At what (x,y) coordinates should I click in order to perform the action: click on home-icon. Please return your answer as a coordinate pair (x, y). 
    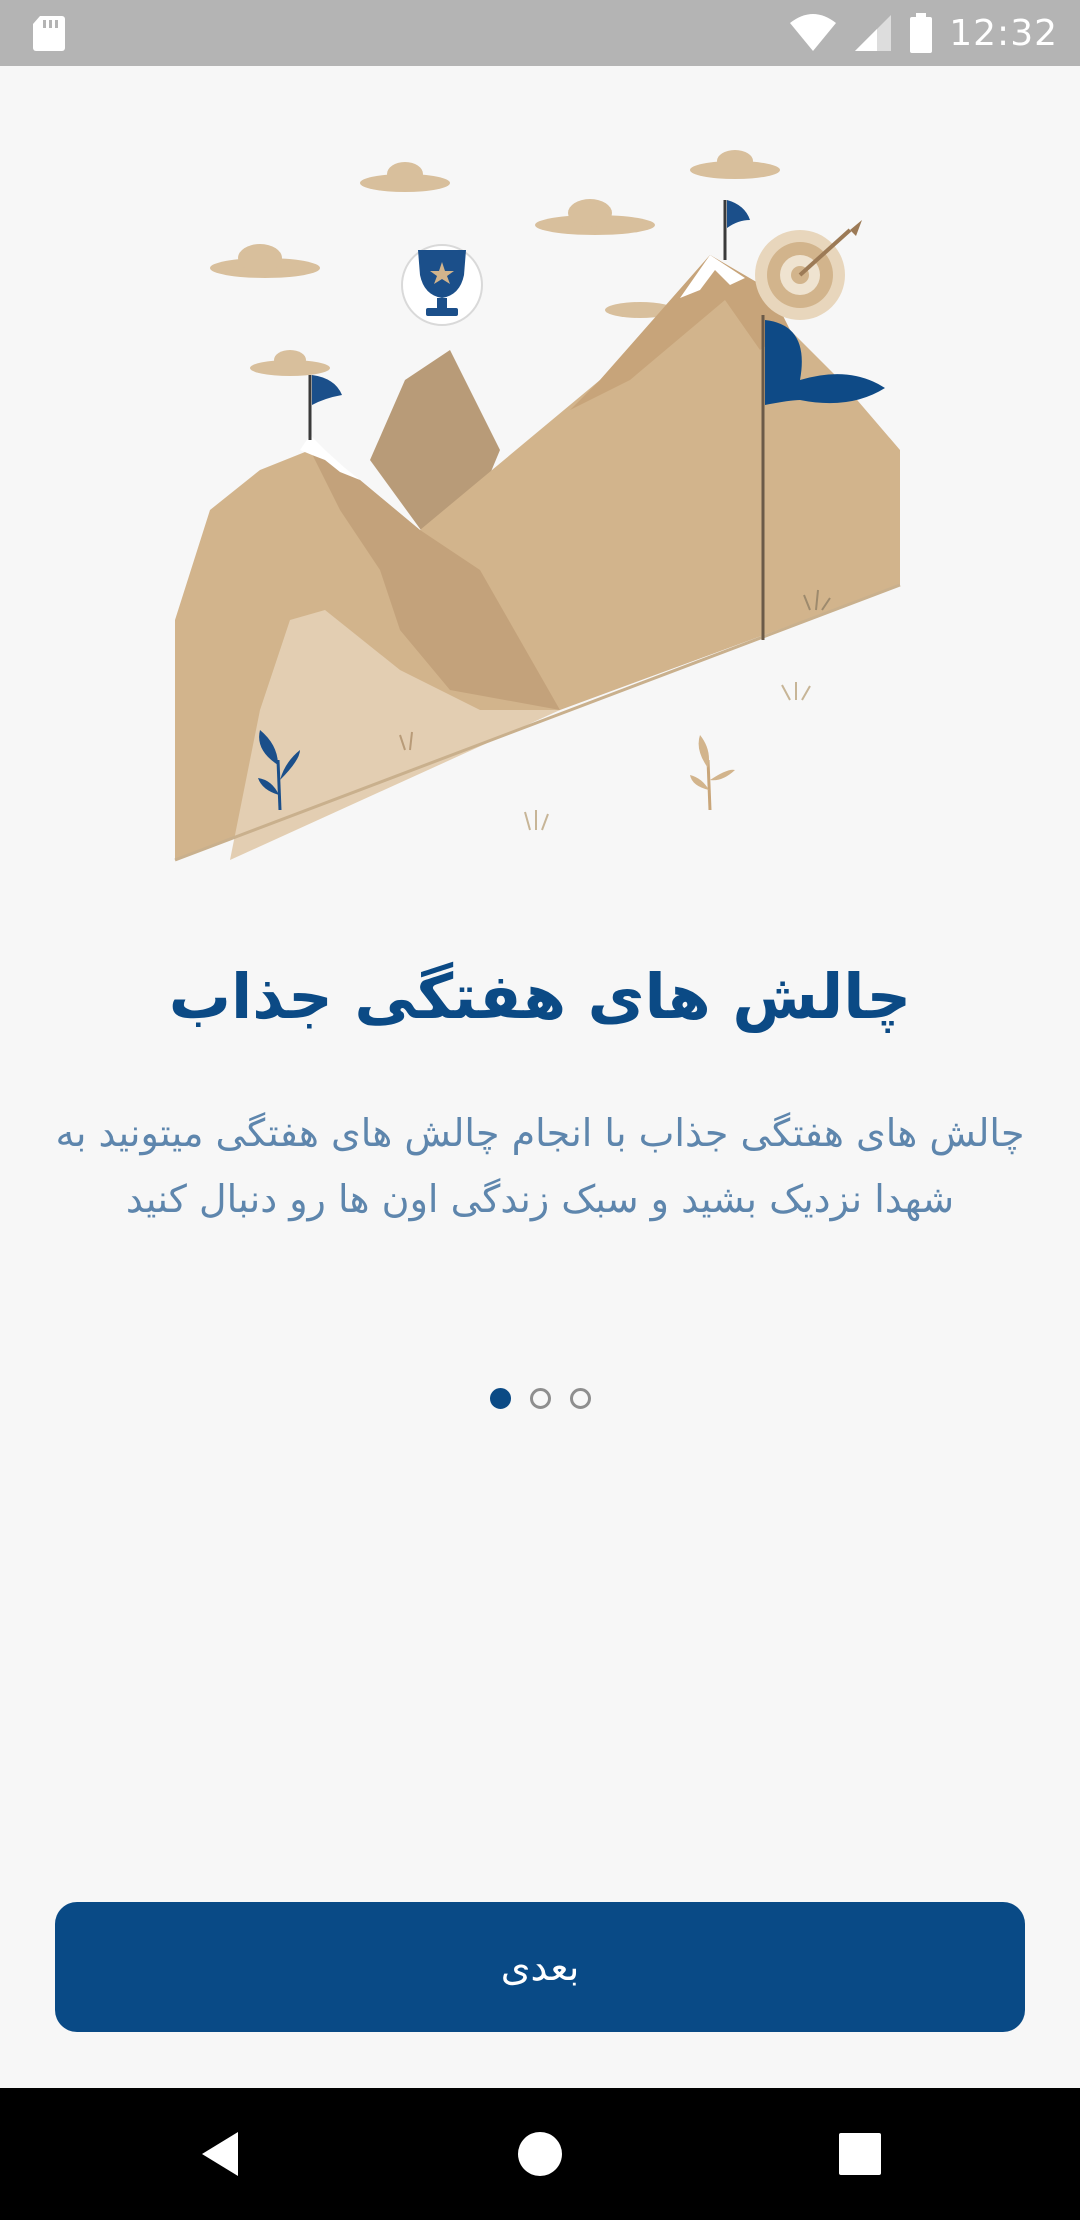
    Looking at the image, I should click on (540, 2154).